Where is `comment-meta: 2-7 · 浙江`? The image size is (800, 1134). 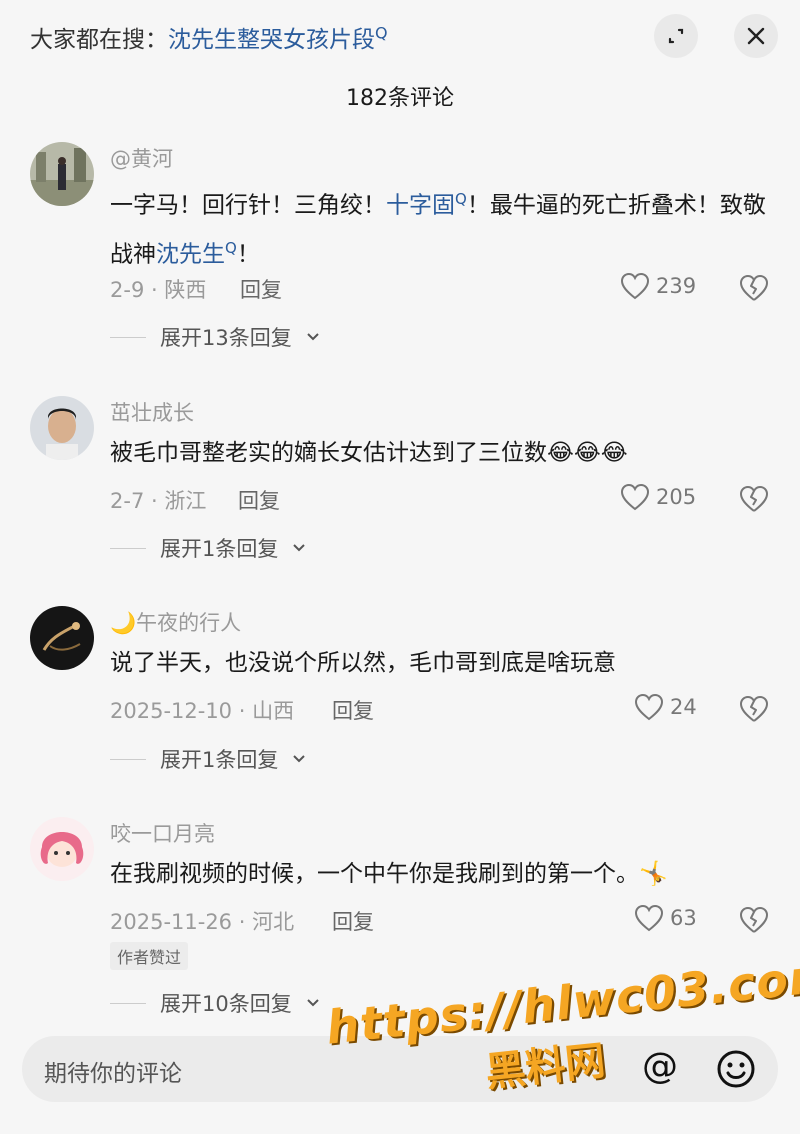
comment-meta: 2-7 · 浙江 is located at coordinates (158, 501).